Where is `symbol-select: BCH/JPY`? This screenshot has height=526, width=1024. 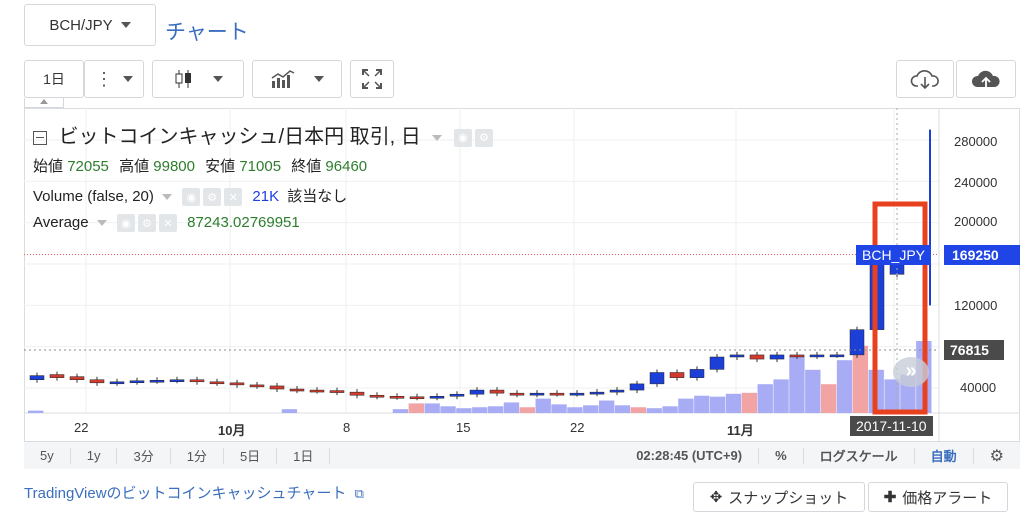 symbol-select: BCH/JPY is located at coordinates (90, 25).